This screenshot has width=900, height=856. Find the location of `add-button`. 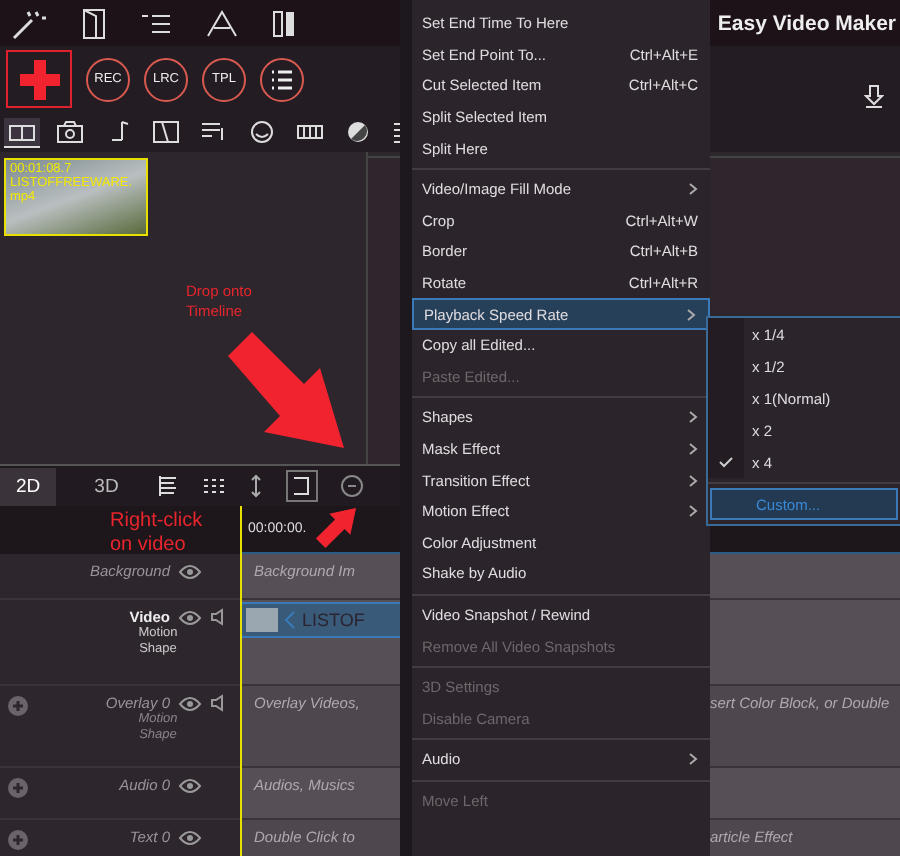

add-button is located at coordinates (39, 79).